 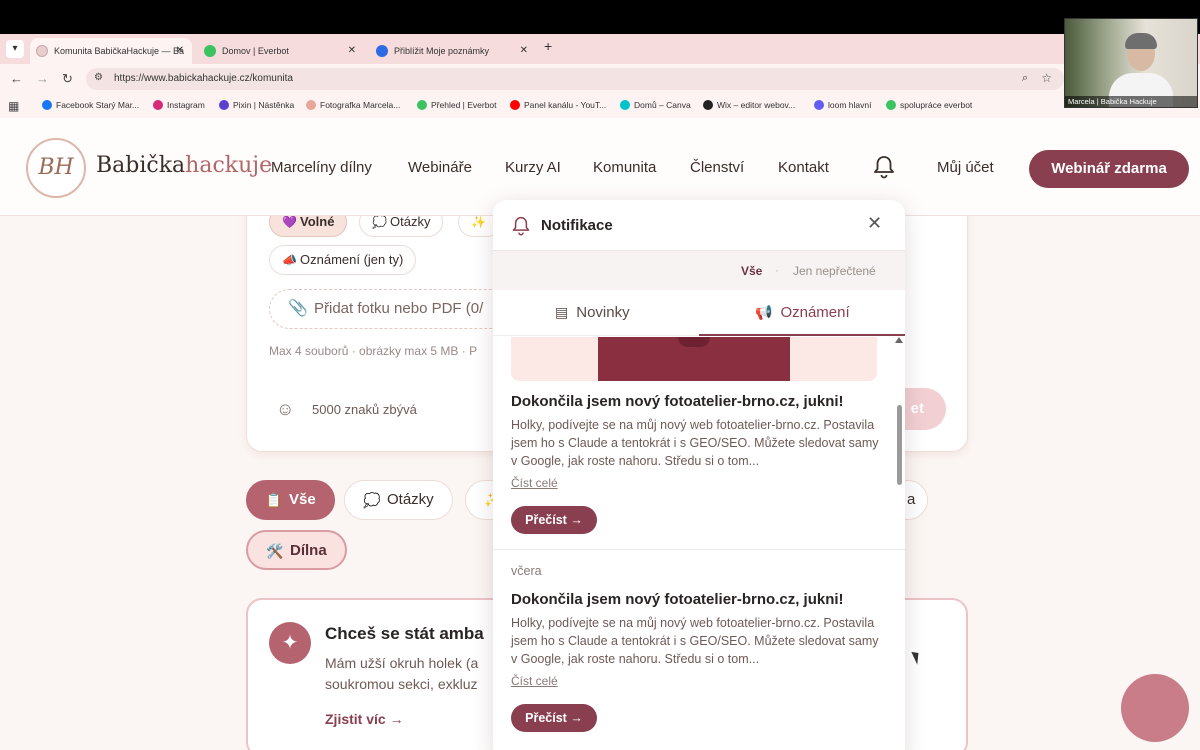 I want to click on browser-tab-komunita: Komunita BabičkaHackuje — Ba ✕, so click(x=111, y=51).